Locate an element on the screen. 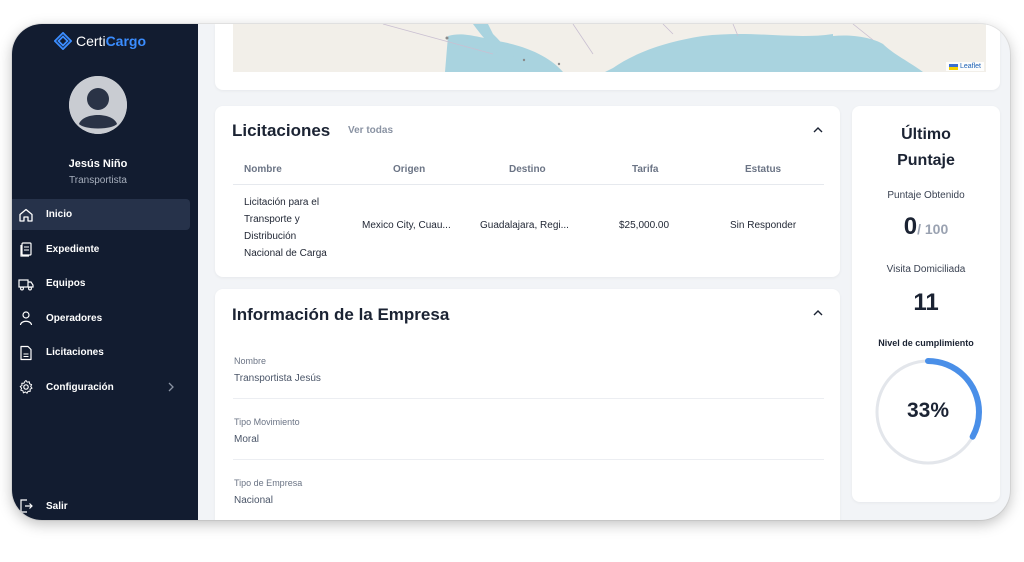 The width and height of the screenshot is (1024, 562). column-header-estatus: Estatus is located at coordinates (763, 169).